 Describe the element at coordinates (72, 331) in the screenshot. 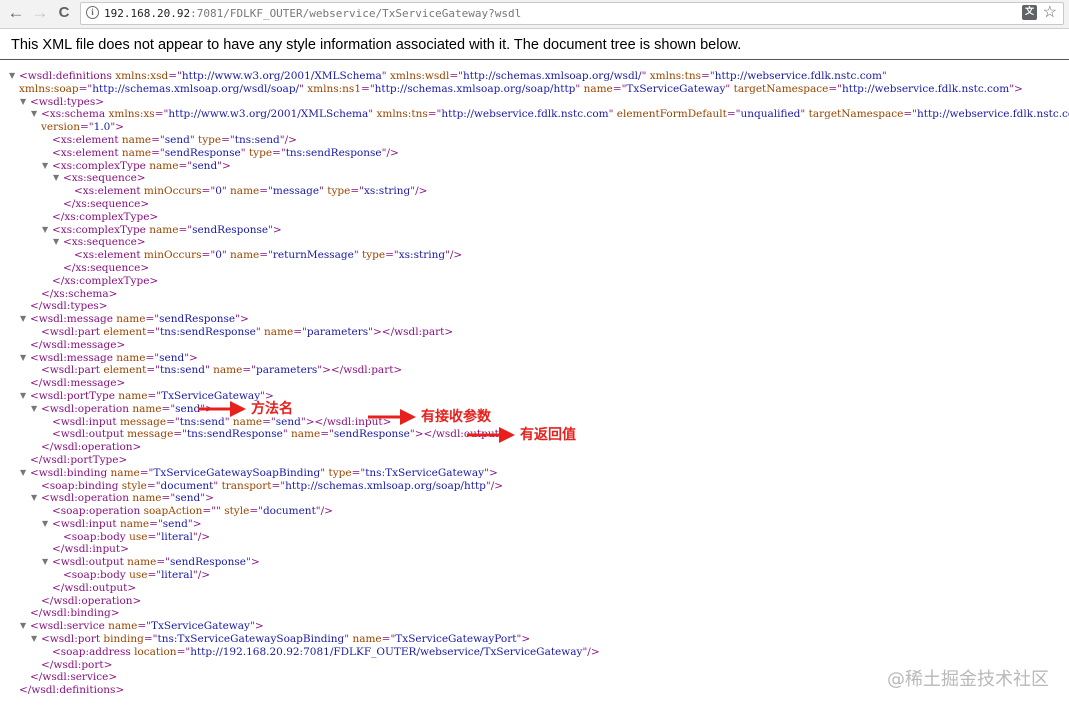

I see `xml-tag-text: <wsdl:part` at that location.